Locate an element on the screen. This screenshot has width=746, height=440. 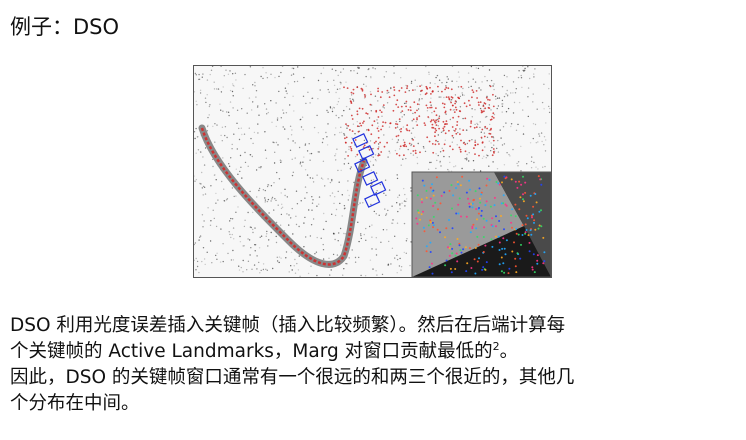
paragraph-2-line-2: 个分布在中间。 is located at coordinates (75, 403).